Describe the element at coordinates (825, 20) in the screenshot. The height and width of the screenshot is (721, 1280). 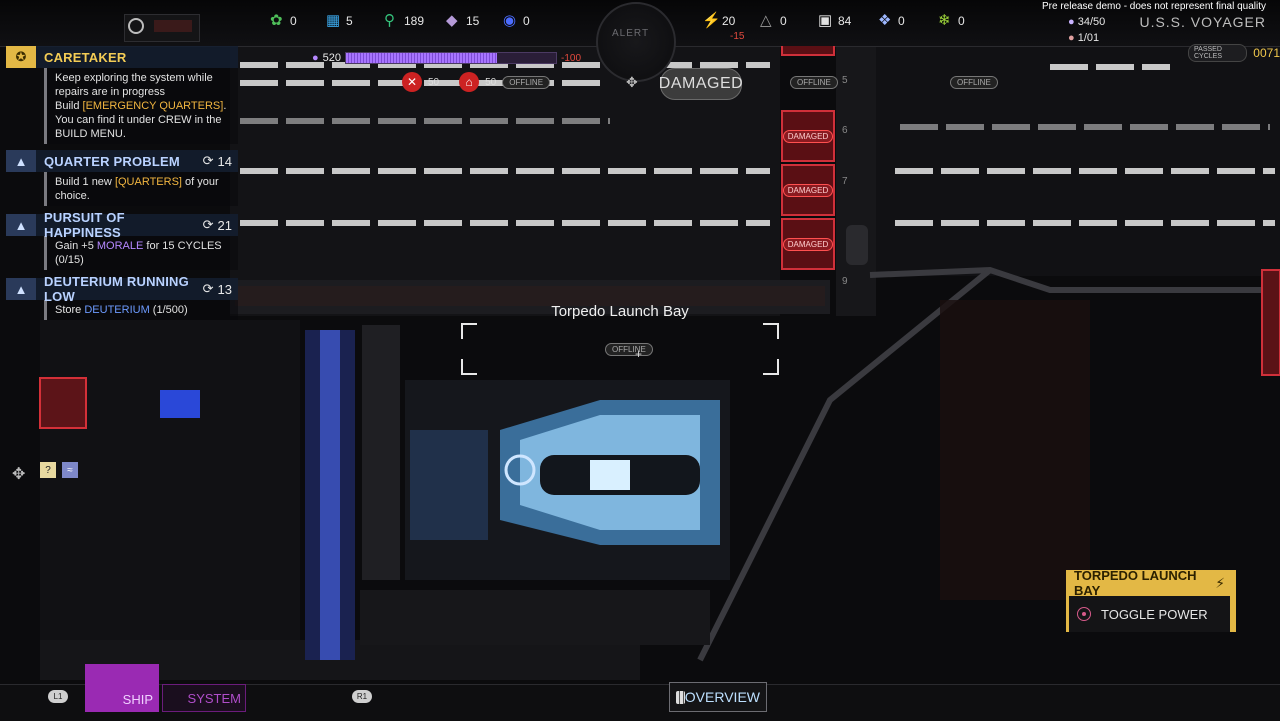
I see `cargo-icon: ▣` at that location.